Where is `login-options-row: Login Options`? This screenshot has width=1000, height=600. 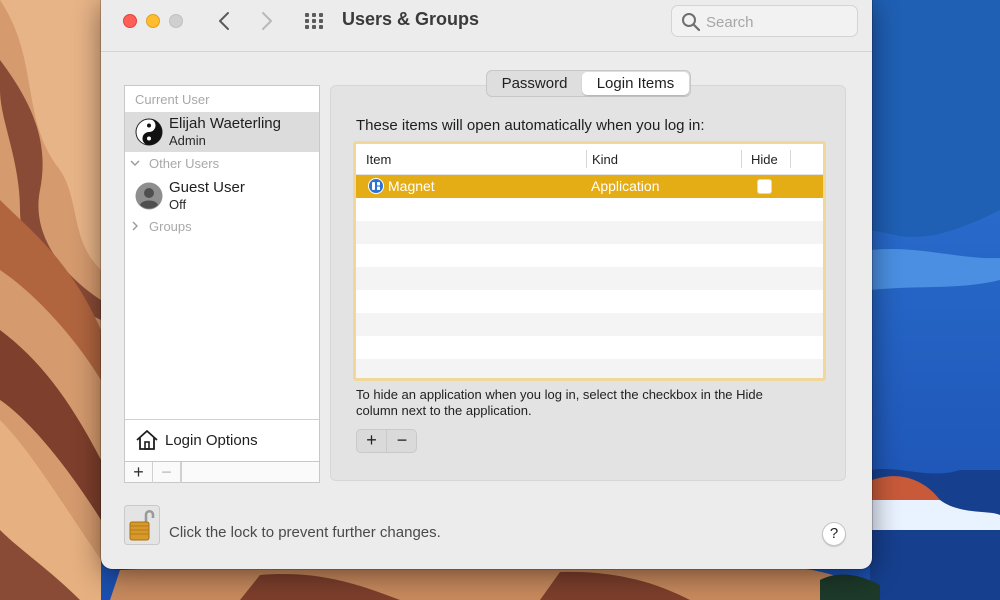 login-options-row: Login Options is located at coordinates (222, 440).